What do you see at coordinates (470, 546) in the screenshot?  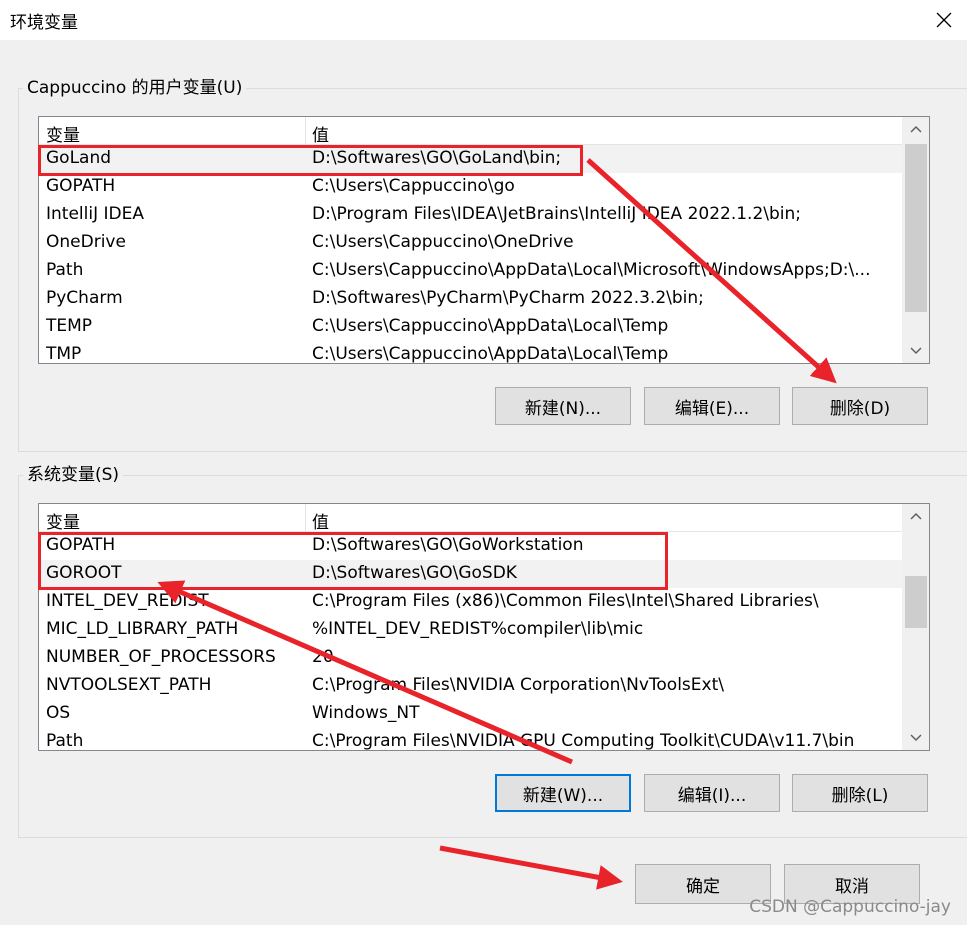 I see `list-item: GOPATH D:\Softwares\GO\GoWorkstation` at bounding box center [470, 546].